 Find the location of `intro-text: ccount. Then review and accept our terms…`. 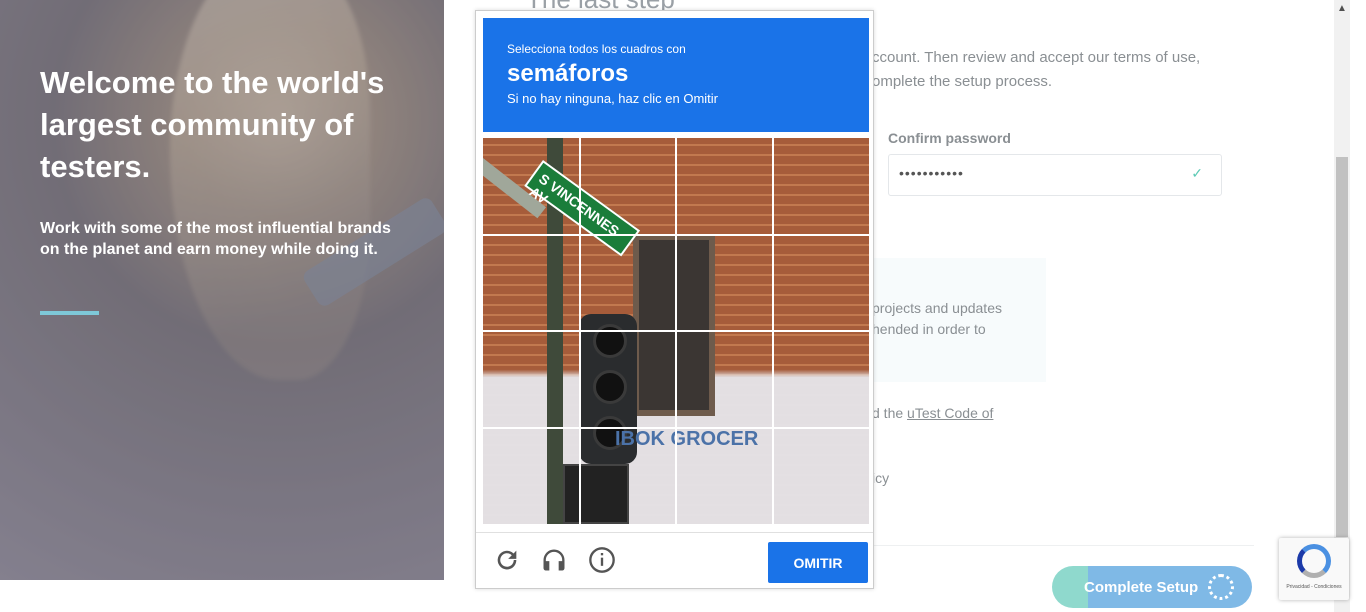

intro-text: ccount. Then review and accept our terms… is located at coordinates (1036, 69).